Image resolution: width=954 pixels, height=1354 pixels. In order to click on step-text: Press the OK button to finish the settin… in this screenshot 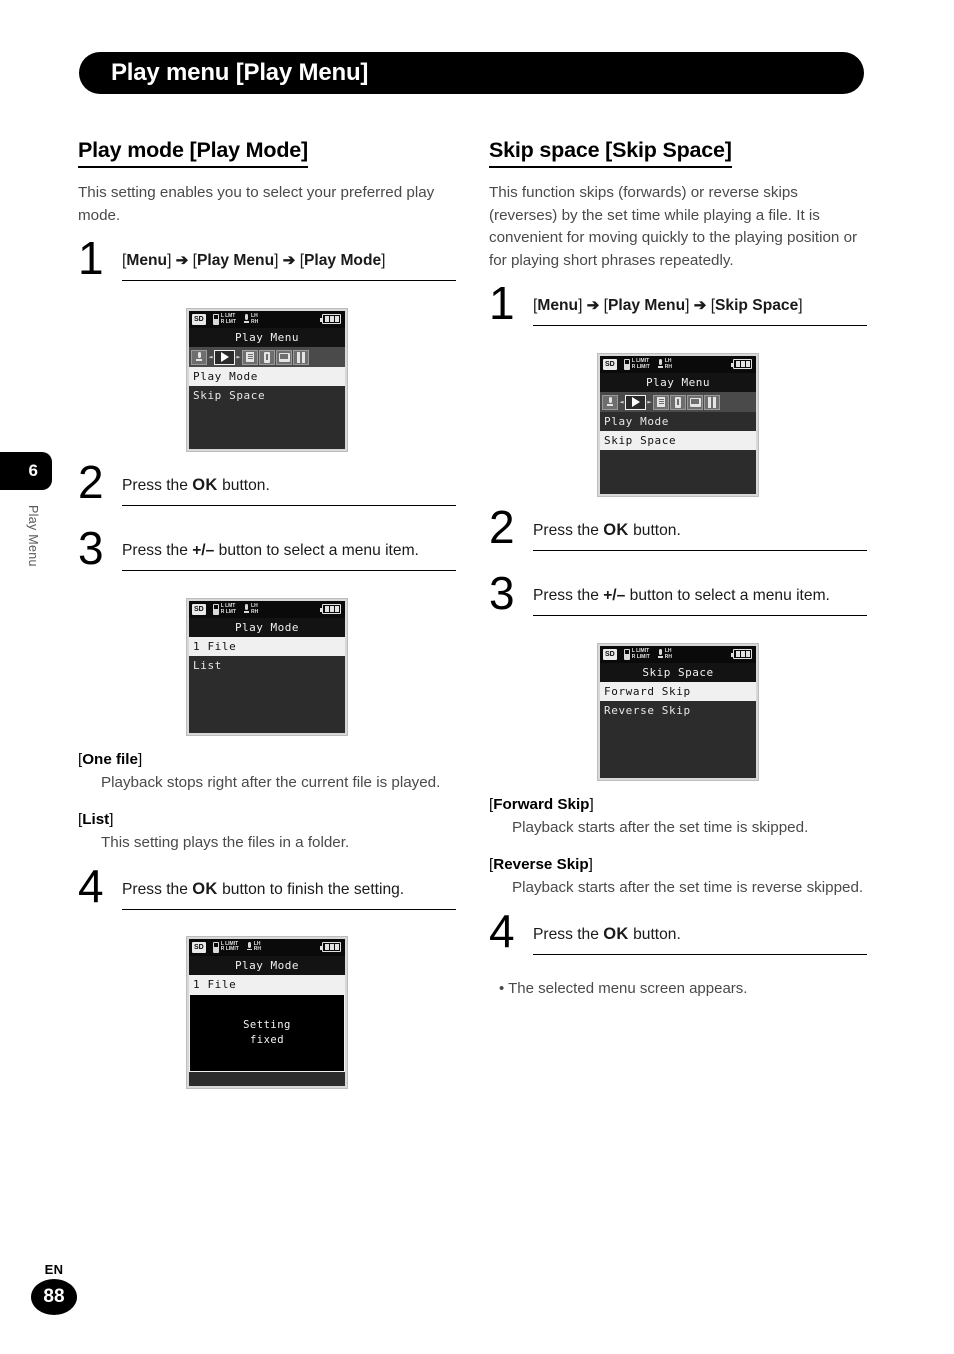, I will do `click(289, 893)`.